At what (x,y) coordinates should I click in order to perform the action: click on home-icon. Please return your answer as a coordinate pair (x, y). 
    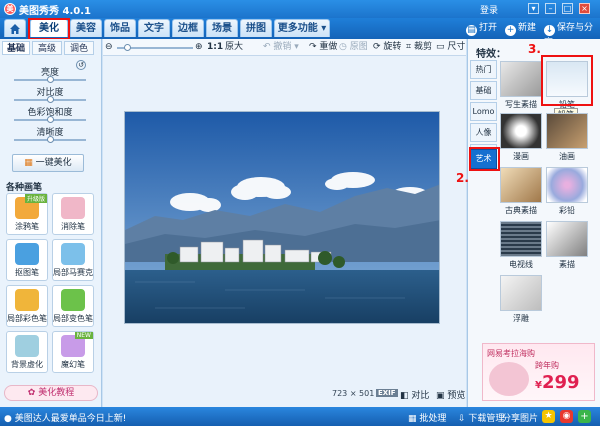
    Looking at the image, I should click on (15, 29).